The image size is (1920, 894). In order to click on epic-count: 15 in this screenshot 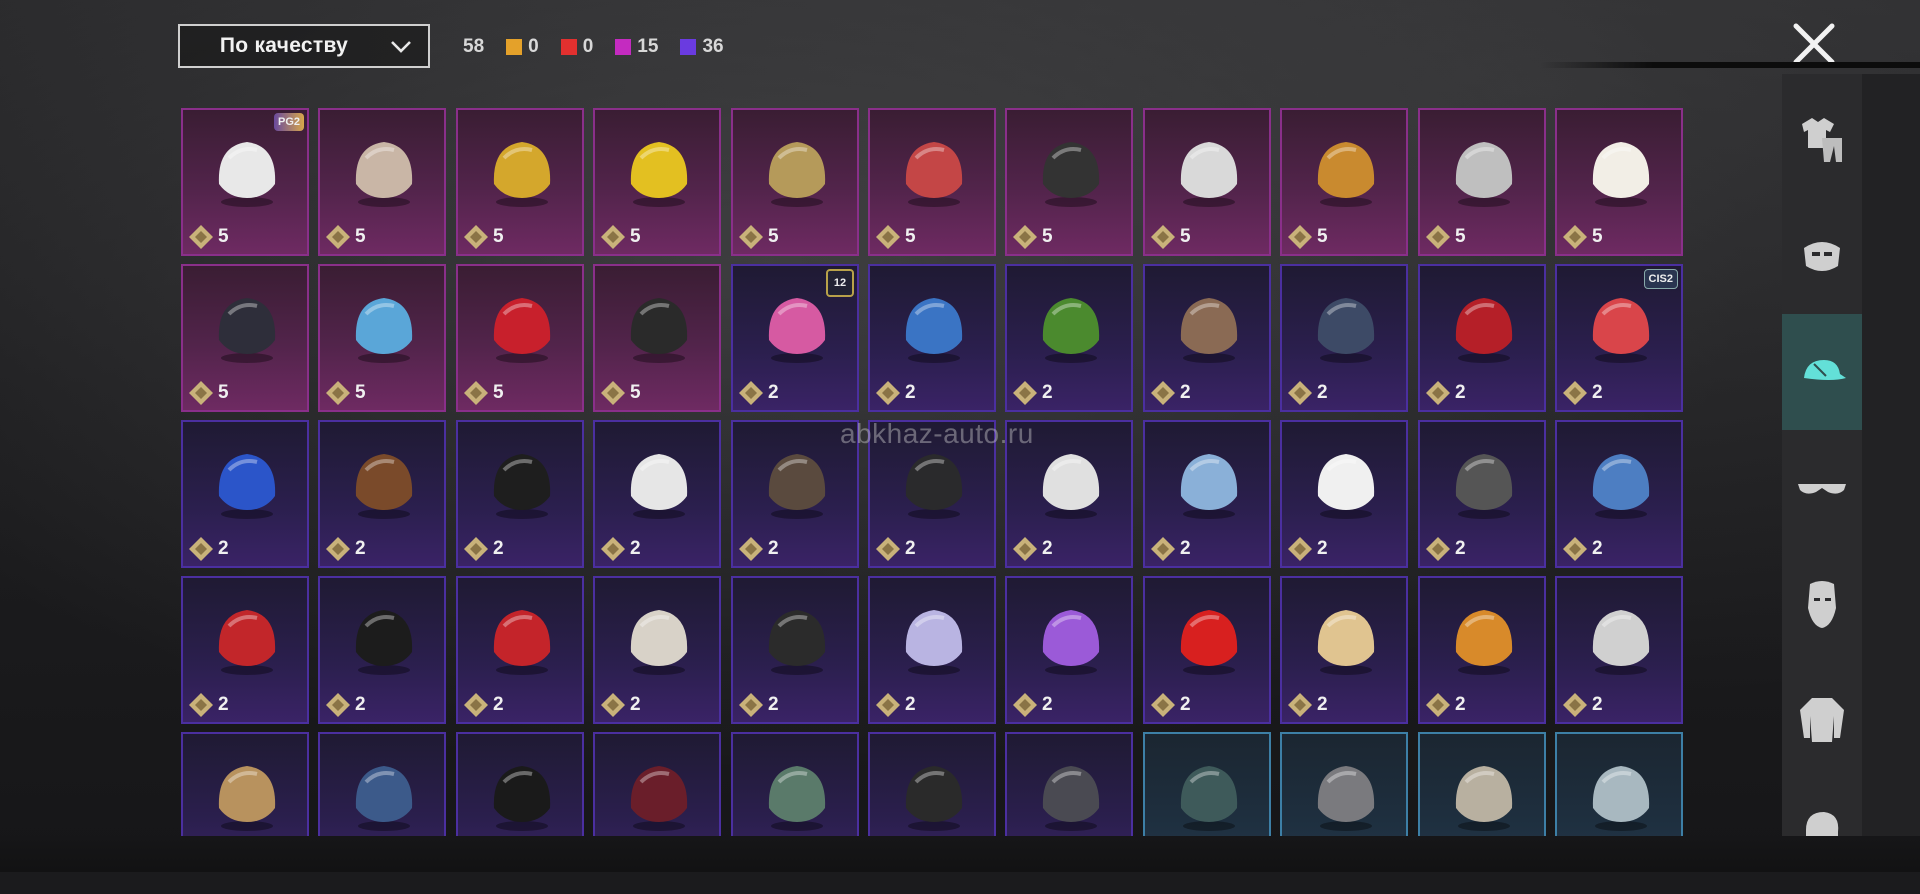, I will do `click(648, 46)`.